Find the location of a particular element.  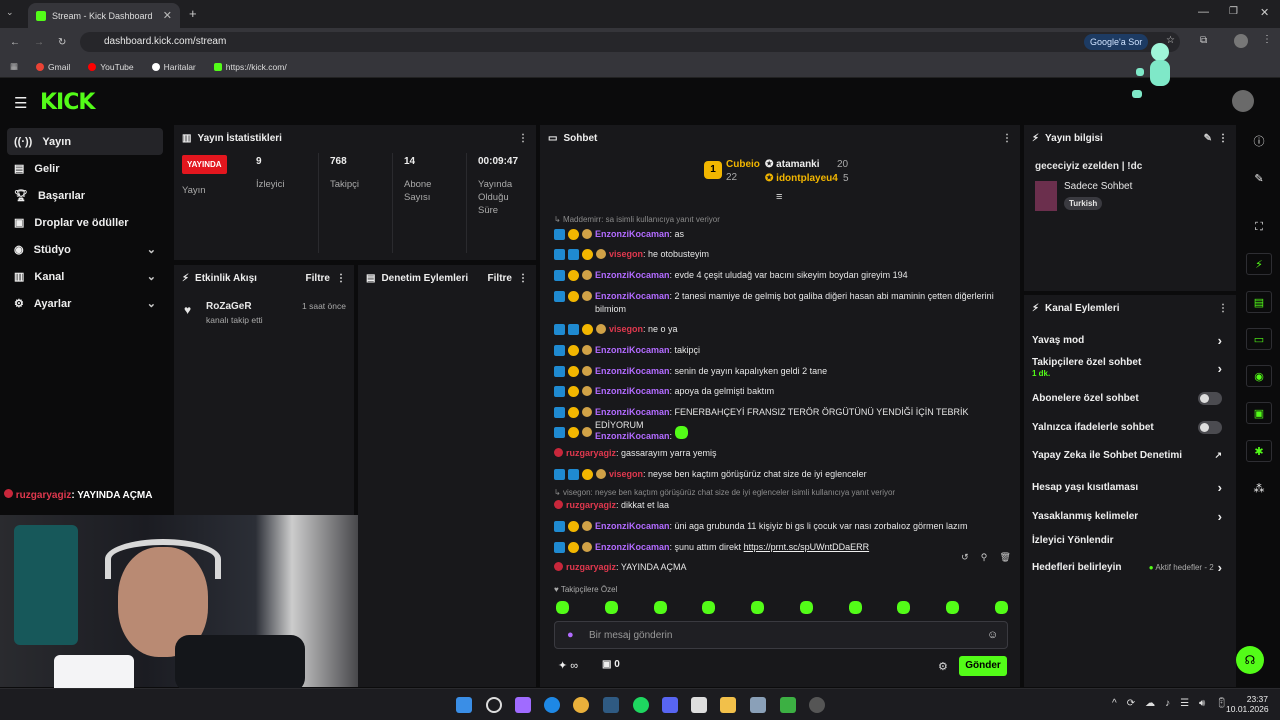

wrench-icon: ✱ is located at coordinates (1259, 451).